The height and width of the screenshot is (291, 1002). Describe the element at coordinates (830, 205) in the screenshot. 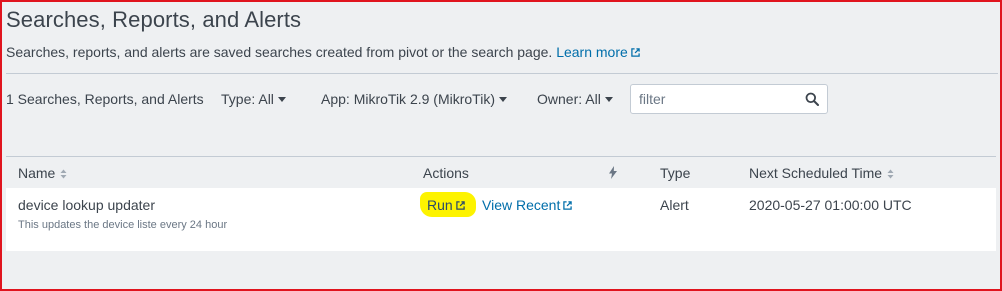

I see `row-next-scheduled: 2020-05-27 01:00:00 UTC` at that location.